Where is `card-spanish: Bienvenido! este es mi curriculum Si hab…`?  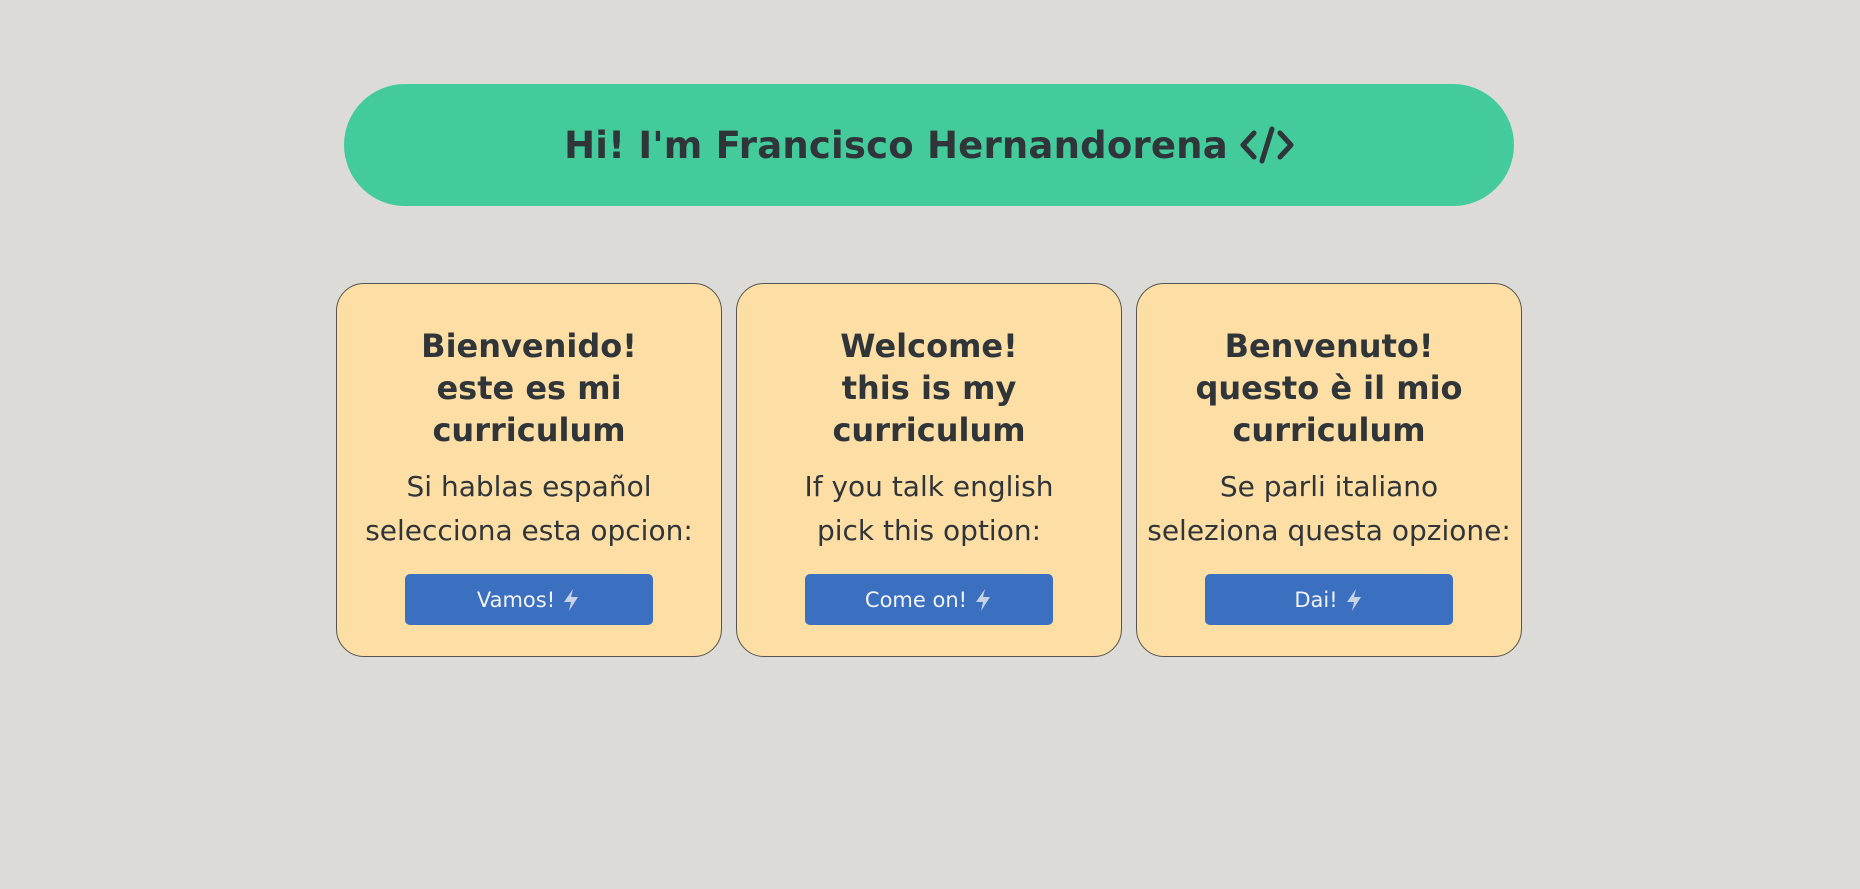 card-spanish: Bienvenido! este es mi curriculum Si hab… is located at coordinates (529, 470).